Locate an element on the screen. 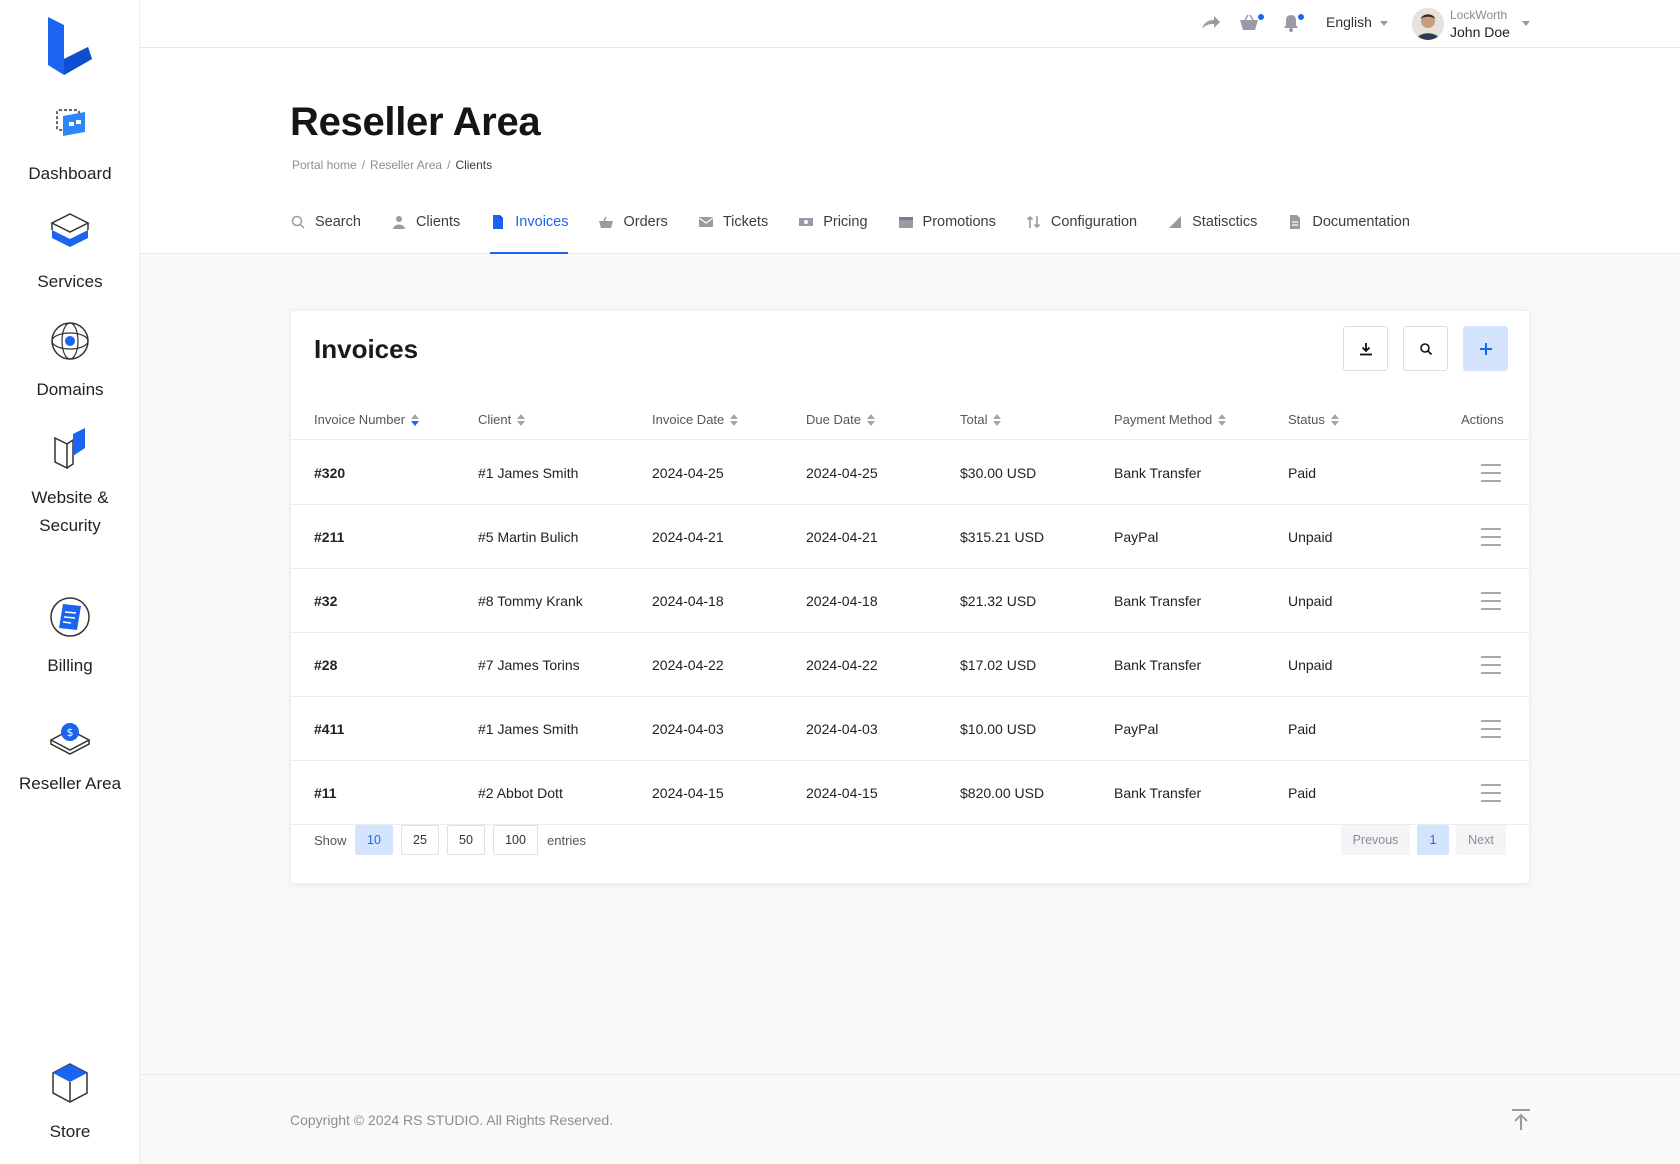 The image size is (1680, 1164). sidebar-item-store: Store is located at coordinates (70, 1102).